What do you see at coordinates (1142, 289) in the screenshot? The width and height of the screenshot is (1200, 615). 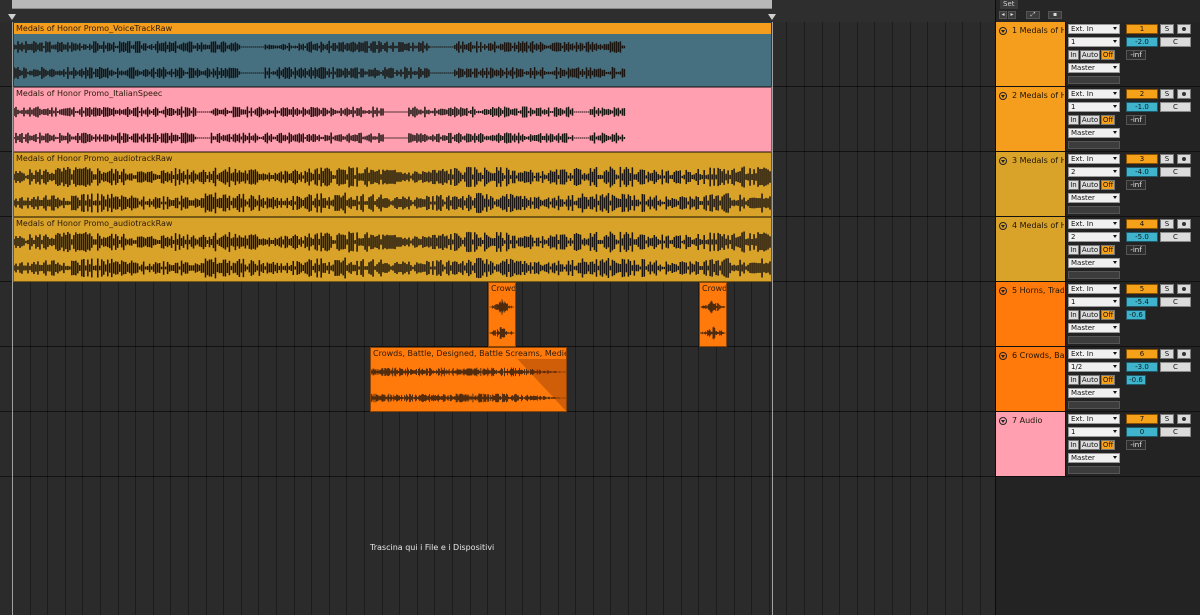 I see `track-activator-button: 5` at bounding box center [1142, 289].